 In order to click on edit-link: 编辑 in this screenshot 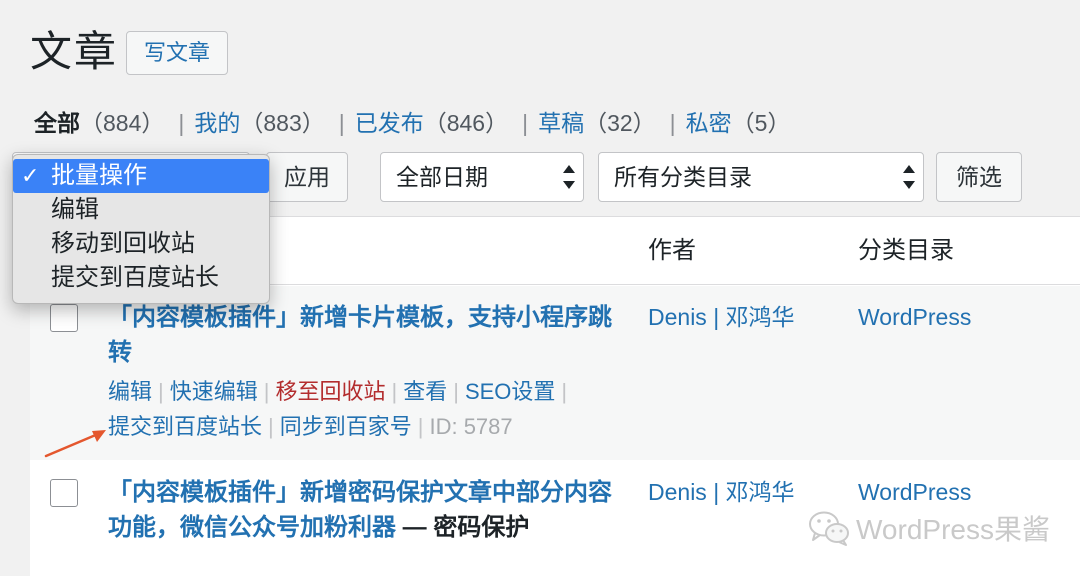, I will do `click(130, 391)`.